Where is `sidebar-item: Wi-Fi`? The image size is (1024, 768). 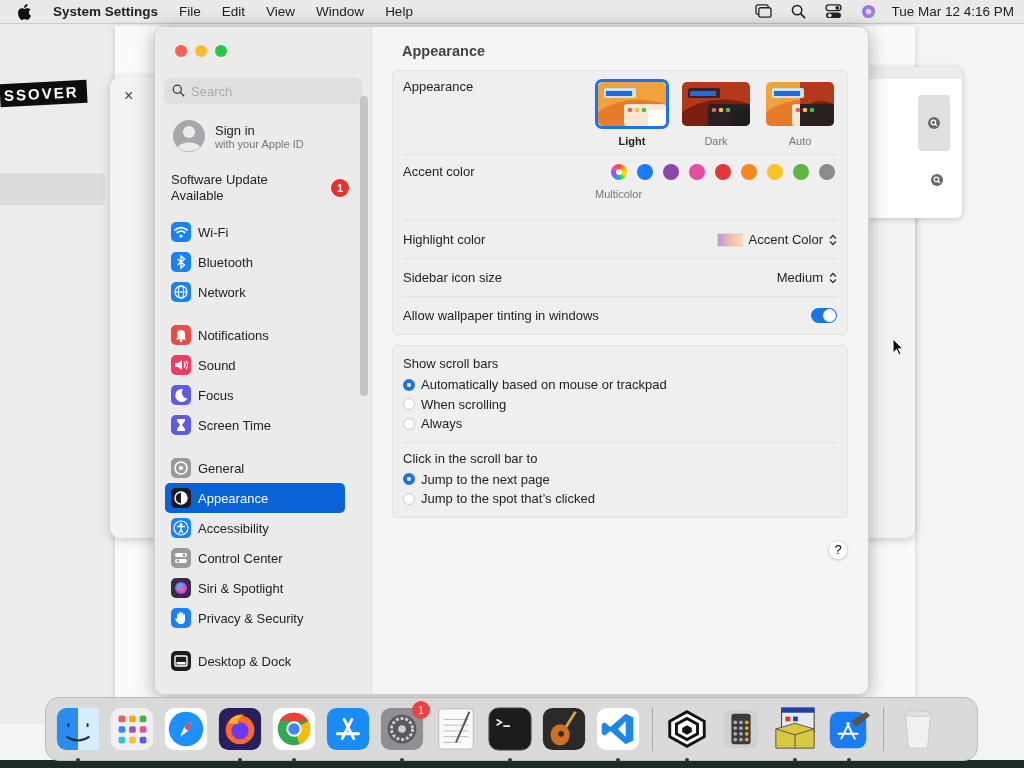 sidebar-item: Wi-Fi is located at coordinates (255, 232).